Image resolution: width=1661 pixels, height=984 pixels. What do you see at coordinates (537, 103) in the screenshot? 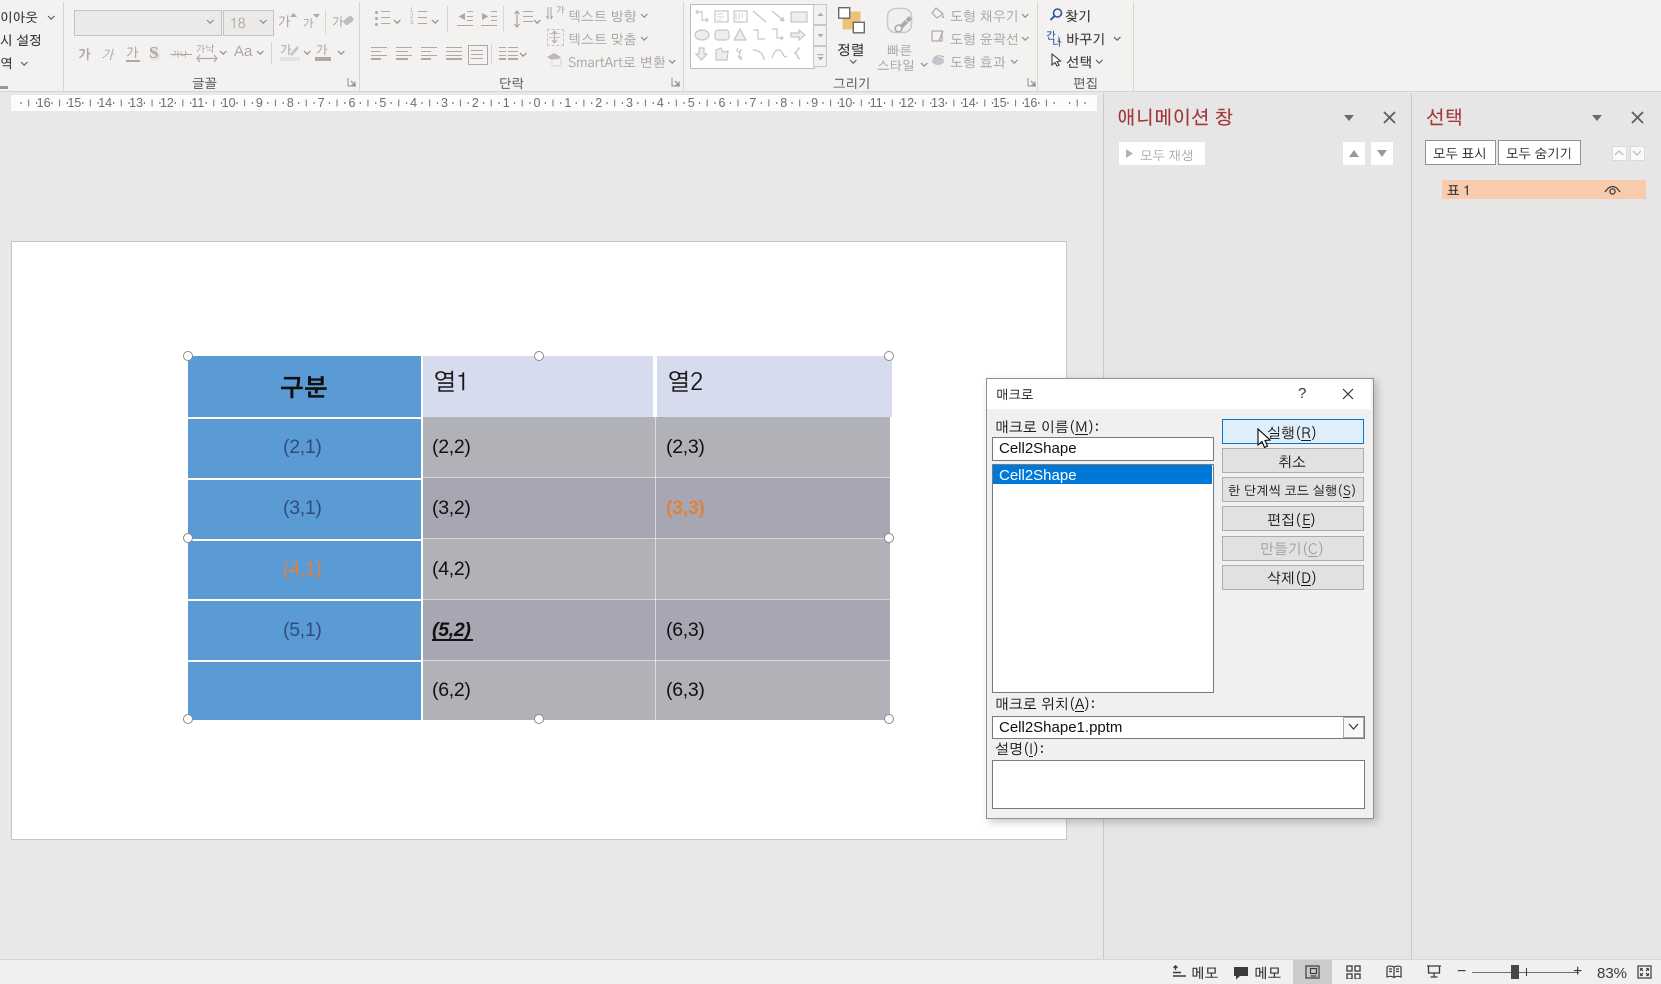
I see `svg-text: 0` at bounding box center [537, 103].